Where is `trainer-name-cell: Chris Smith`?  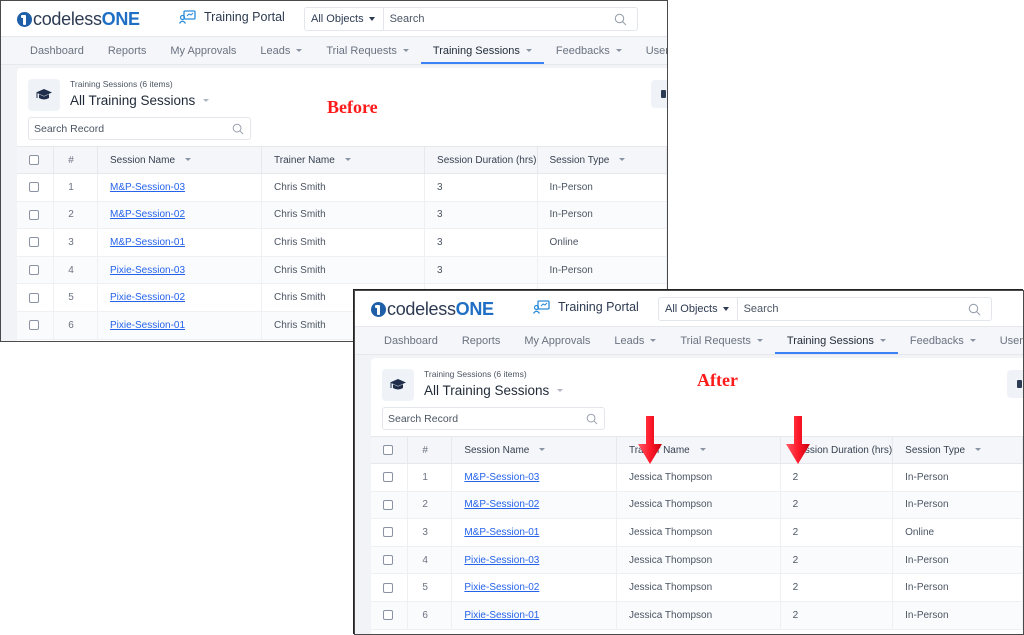 trainer-name-cell: Chris Smith is located at coordinates (343, 215).